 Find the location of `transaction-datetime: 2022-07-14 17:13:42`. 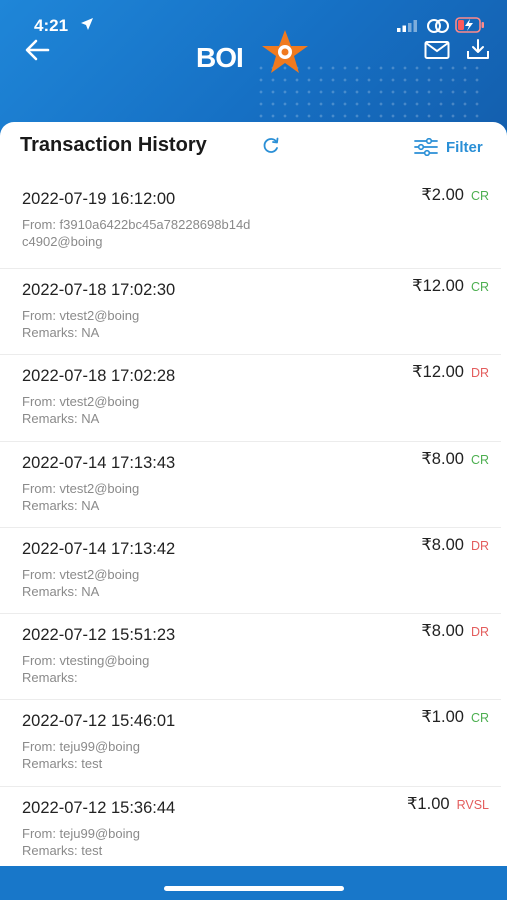

transaction-datetime: 2022-07-14 17:13:42 is located at coordinates (99, 548).